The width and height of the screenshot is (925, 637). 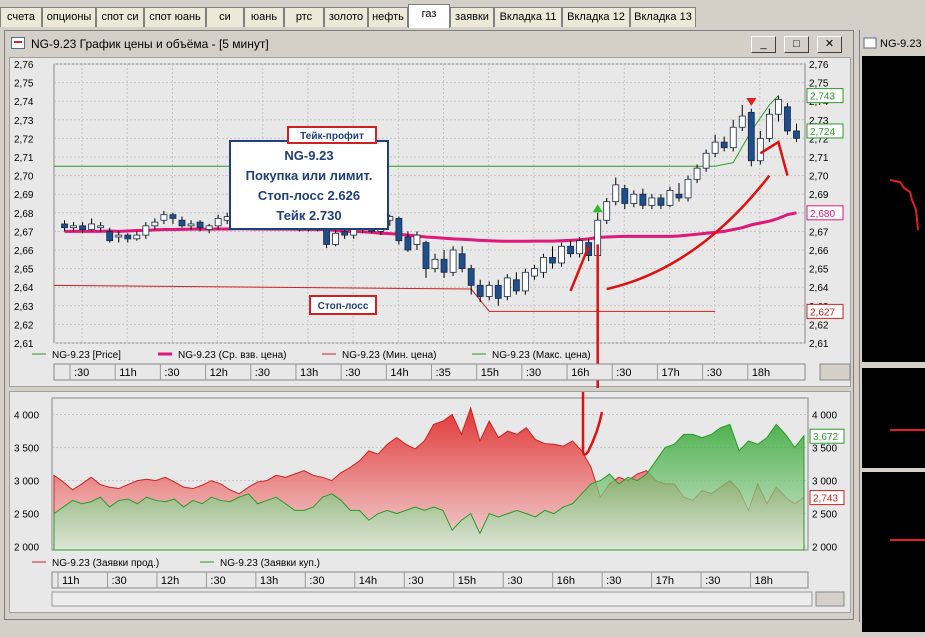 What do you see at coordinates (24, 270) in the screenshot?
I see `price-y-tick-left: 2,65` at bounding box center [24, 270].